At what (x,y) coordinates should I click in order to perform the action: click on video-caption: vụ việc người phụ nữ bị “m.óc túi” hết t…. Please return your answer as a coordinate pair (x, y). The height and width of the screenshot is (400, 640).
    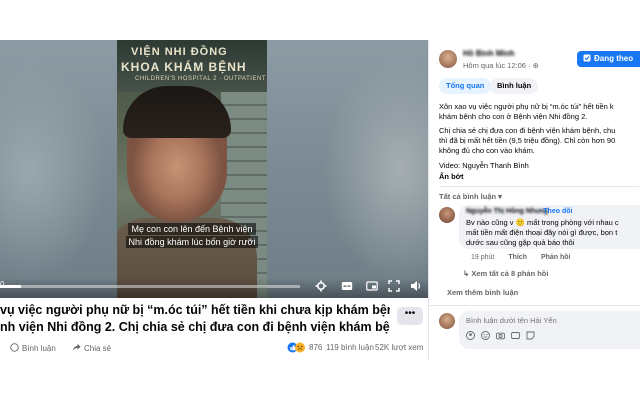
    Looking at the image, I should click on (195, 319).